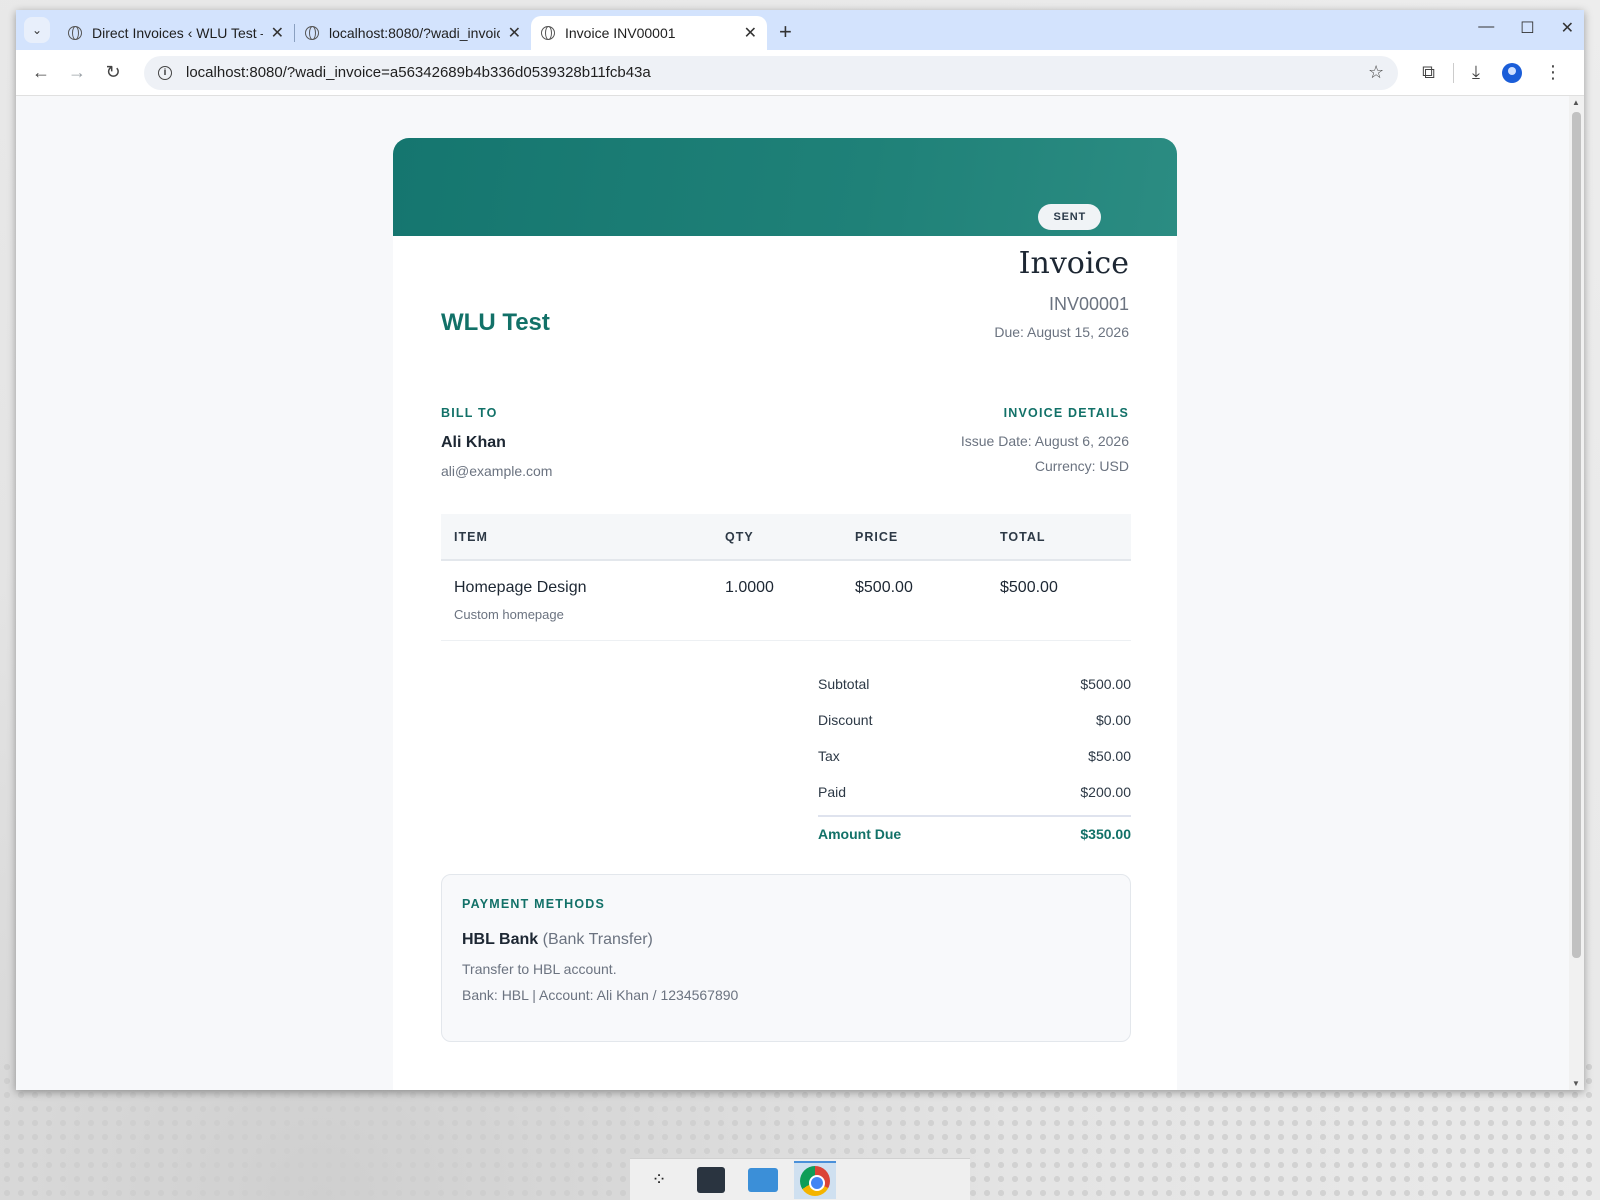 The width and height of the screenshot is (1600, 1200). I want to click on payment-method-type: (Bank Transfer), so click(597, 939).